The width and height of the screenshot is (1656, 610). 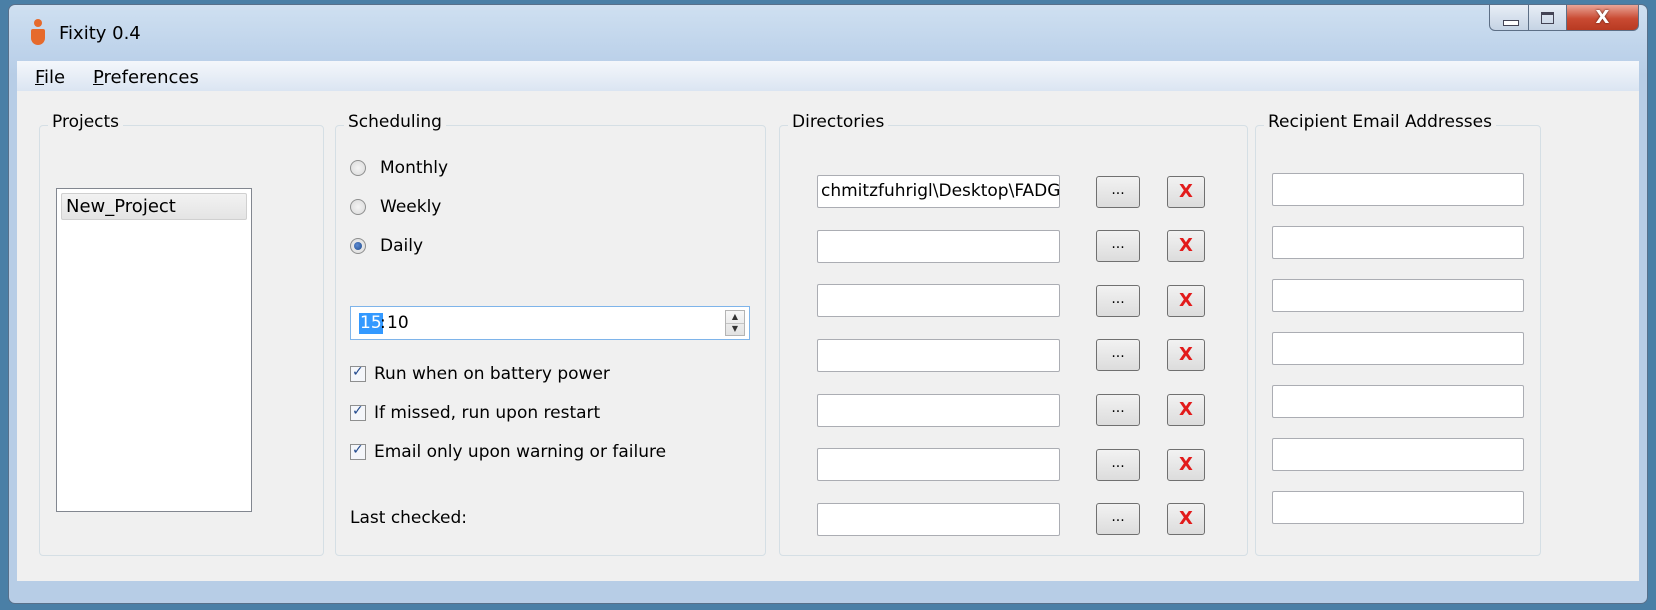 I want to click on check-missed-label: If missed, run upon restart, so click(x=487, y=413).